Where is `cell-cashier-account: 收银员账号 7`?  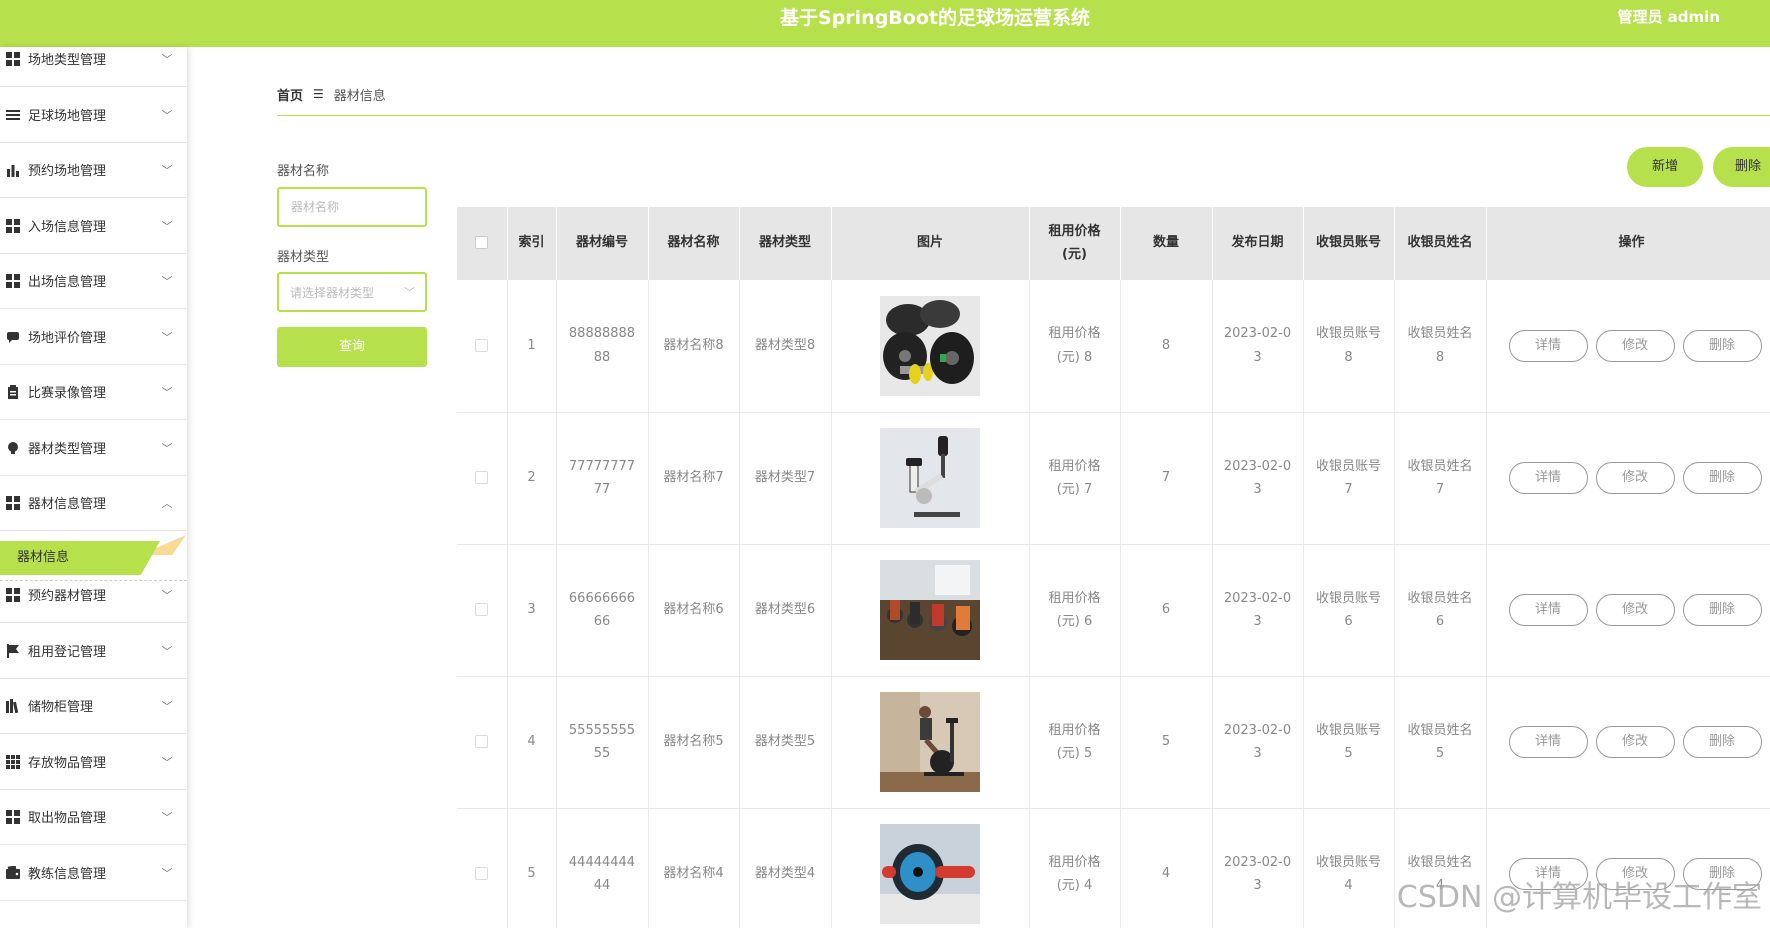
cell-cashier-account: 收银员账号 7 is located at coordinates (1349, 478).